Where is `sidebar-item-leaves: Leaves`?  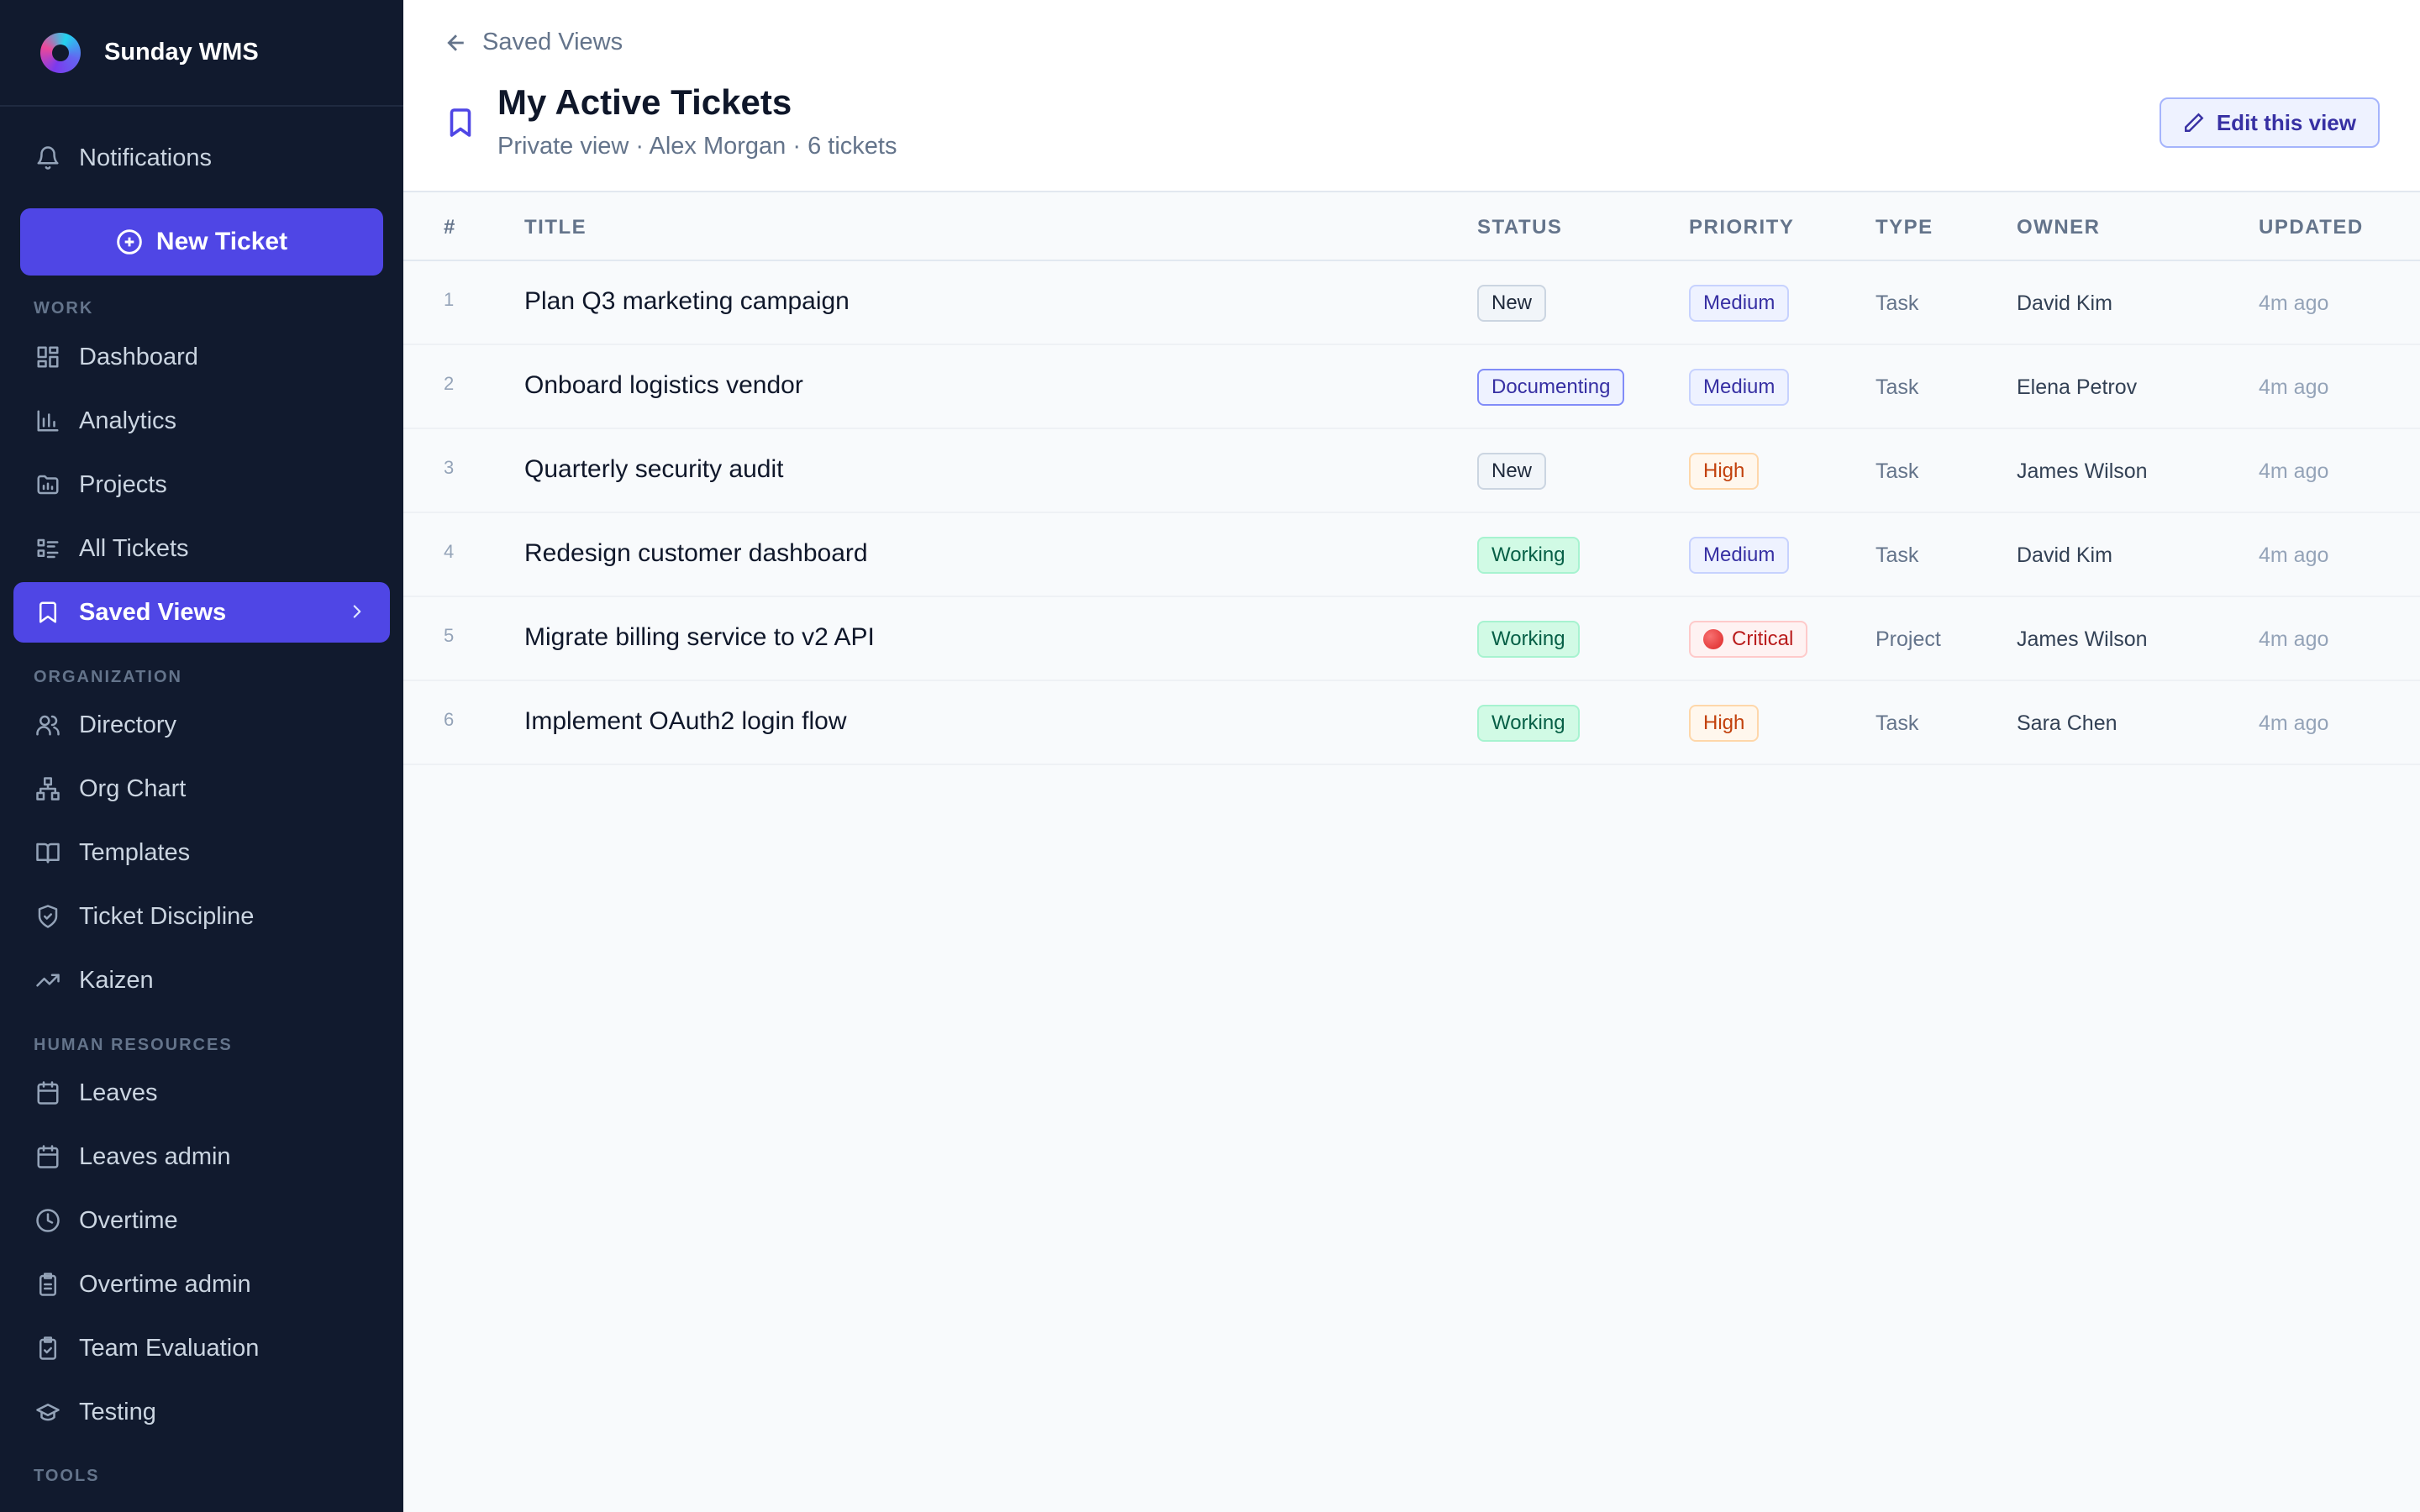
sidebar-item-leaves: Leaves is located at coordinates (202, 1093).